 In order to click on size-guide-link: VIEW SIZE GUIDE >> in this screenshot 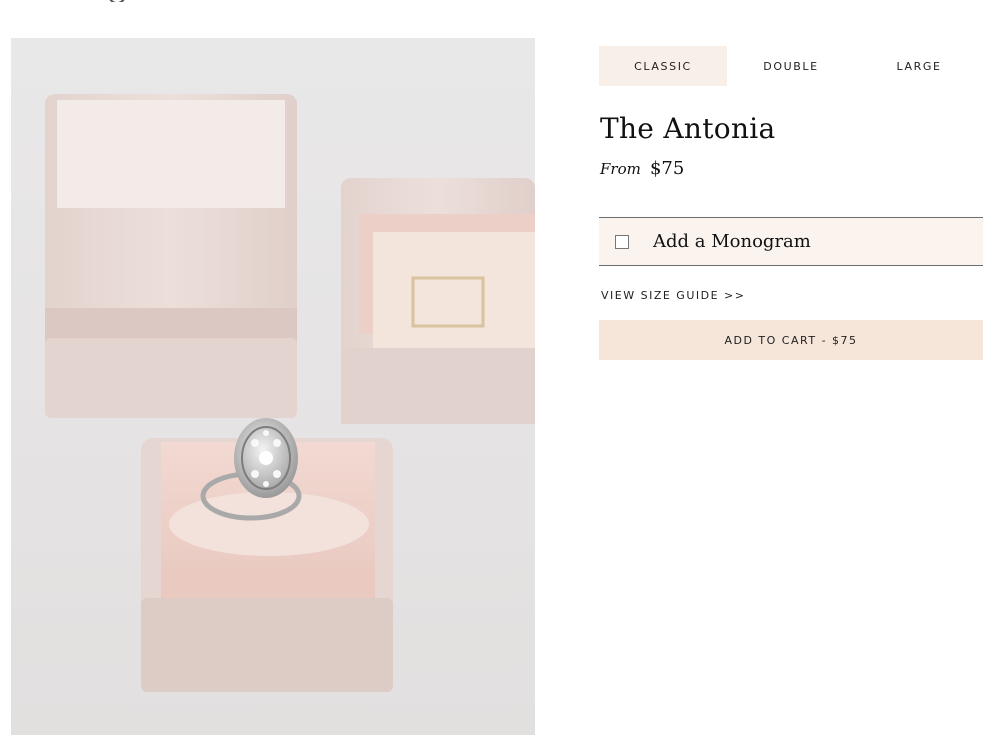, I will do `click(673, 295)`.